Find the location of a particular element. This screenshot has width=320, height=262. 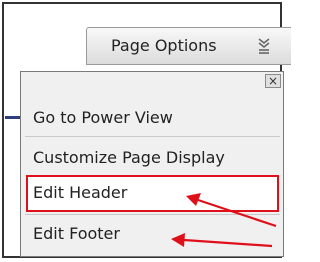

menu-item-customize-page-display: Customize Page Display is located at coordinates (129, 157).